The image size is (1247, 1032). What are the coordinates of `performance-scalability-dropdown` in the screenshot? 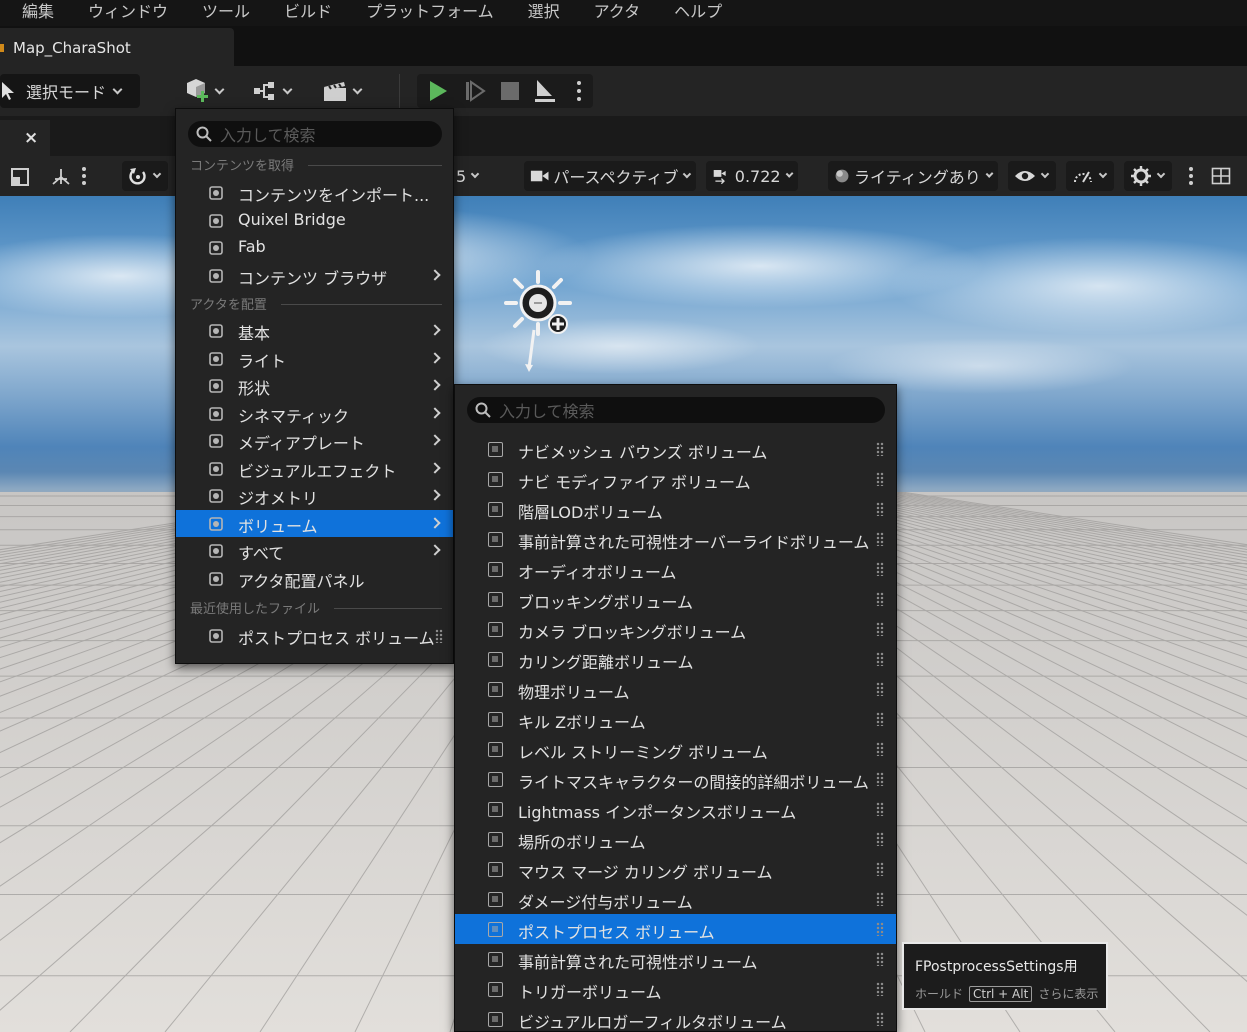 It's located at (1090, 176).